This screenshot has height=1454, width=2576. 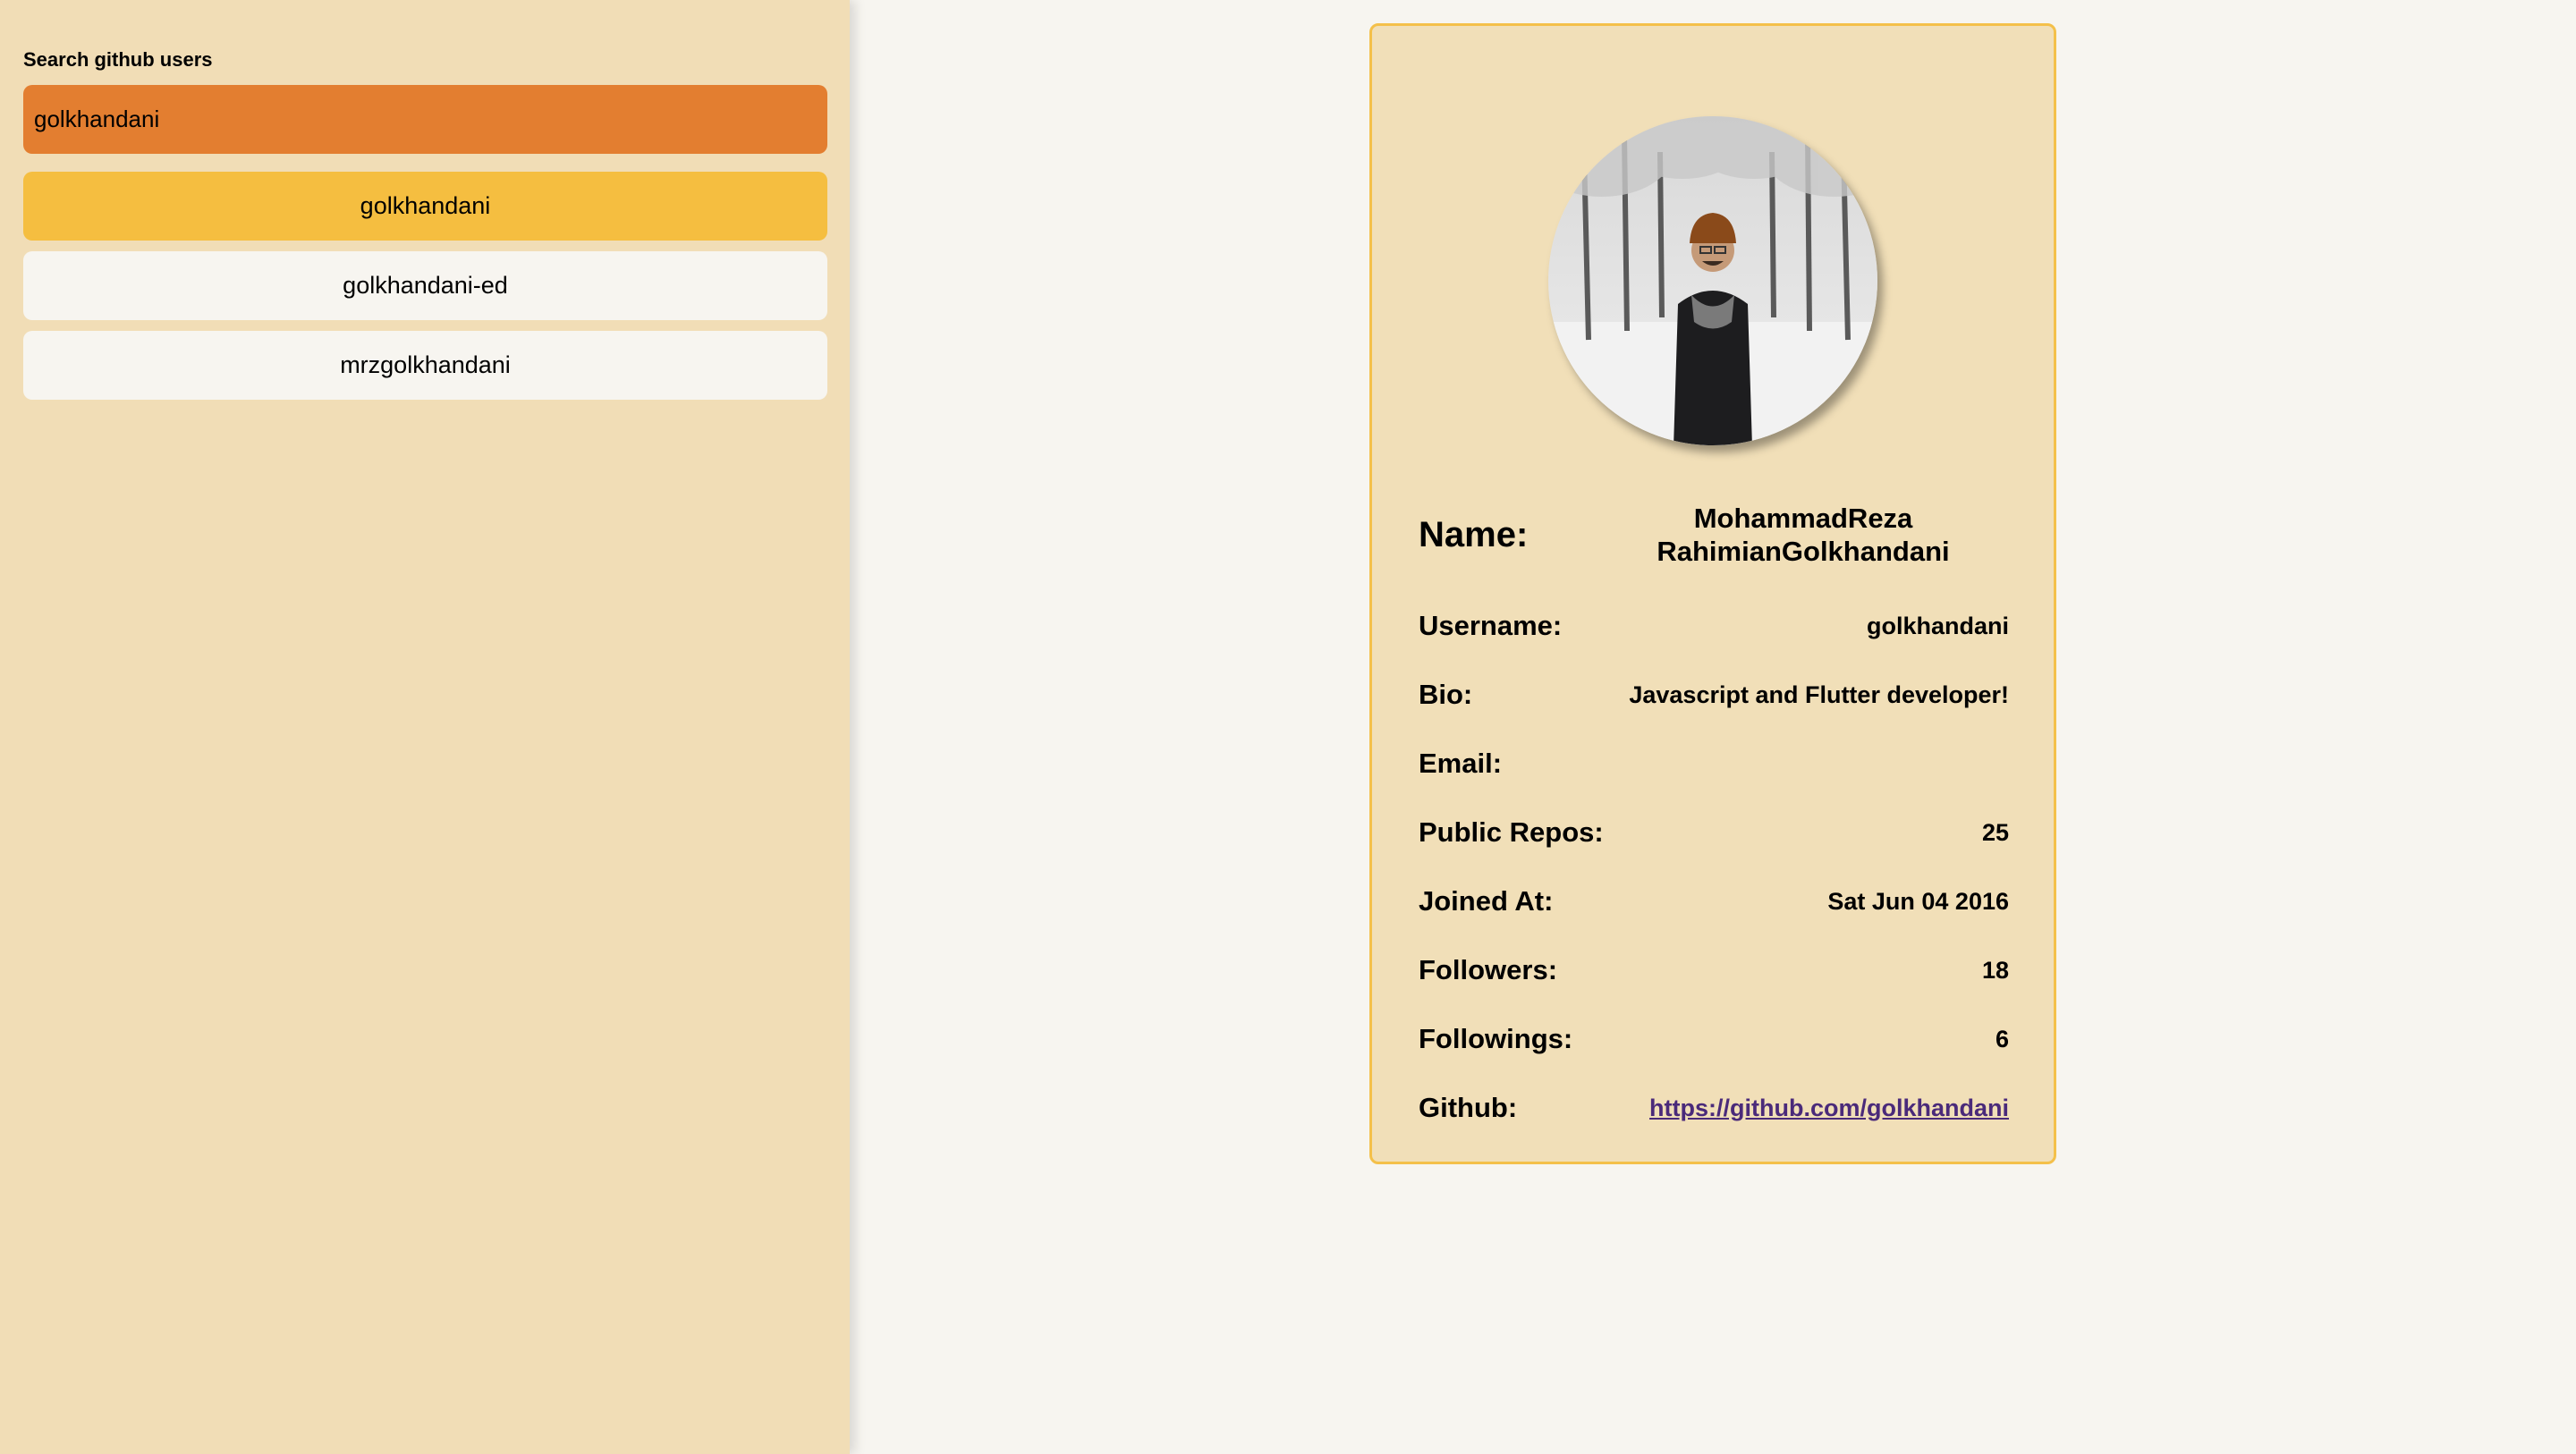 What do you see at coordinates (425, 206) in the screenshot?
I see `search-result-item: golkhandani` at bounding box center [425, 206].